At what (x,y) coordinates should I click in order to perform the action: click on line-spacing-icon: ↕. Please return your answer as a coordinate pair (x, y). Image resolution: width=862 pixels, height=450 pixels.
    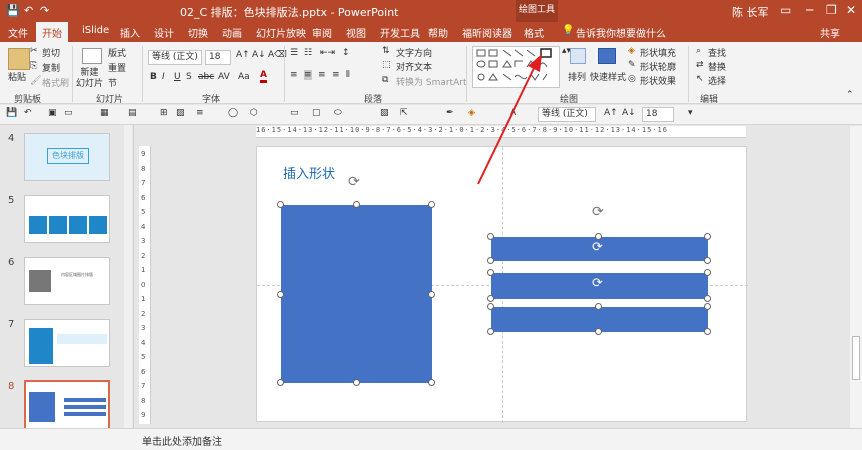
    Looking at the image, I should click on (346, 53).